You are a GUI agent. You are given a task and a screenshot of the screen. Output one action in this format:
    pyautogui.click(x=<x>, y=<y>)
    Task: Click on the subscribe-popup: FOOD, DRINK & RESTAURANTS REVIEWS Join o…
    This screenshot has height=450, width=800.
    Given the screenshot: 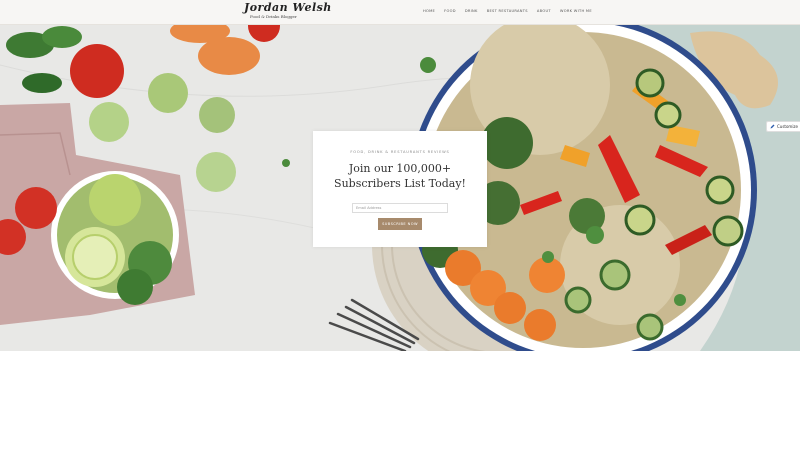 What is the action you would take?
    pyautogui.click(x=400, y=189)
    